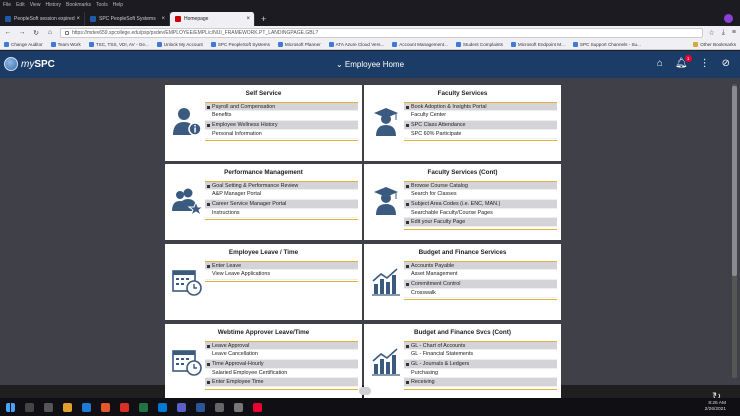 The height and width of the screenshot is (416, 740). What do you see at coordinates (162, 407) in the screenshot?
I see `outlook-icon` at bounding box center [162, 407].